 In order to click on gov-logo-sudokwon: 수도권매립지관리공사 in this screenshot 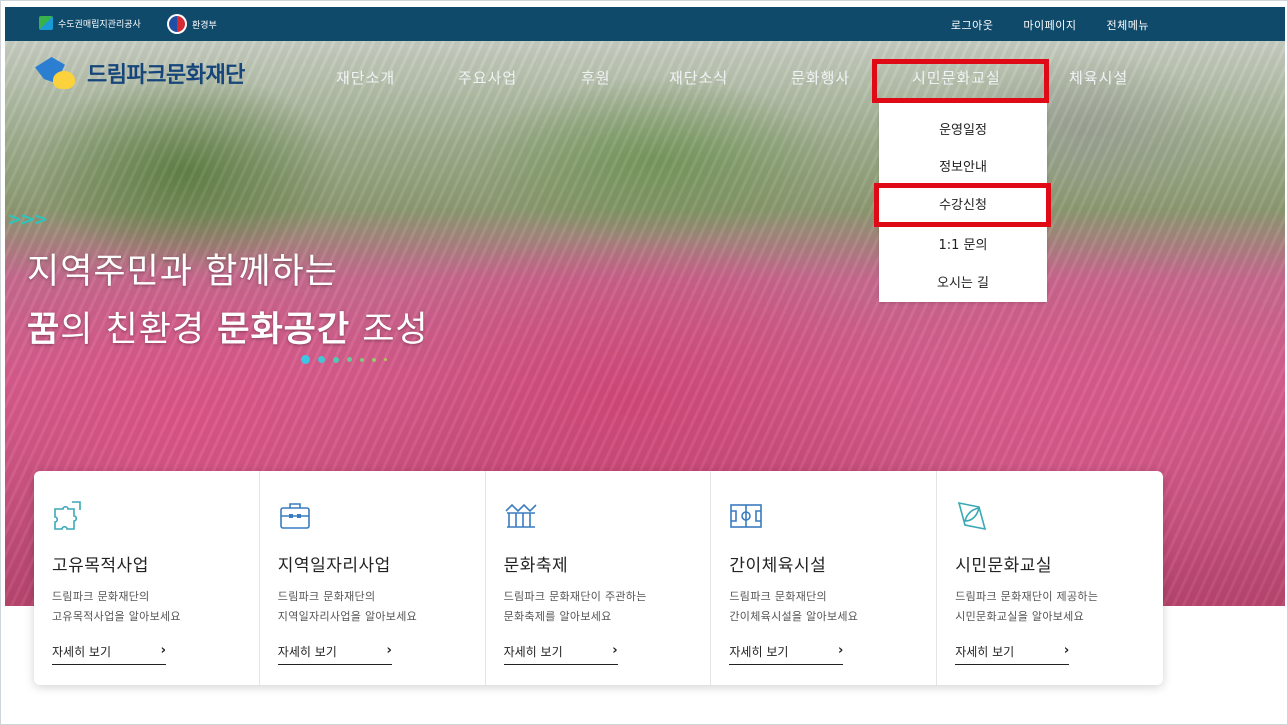, I will do `click(90, 23)`.